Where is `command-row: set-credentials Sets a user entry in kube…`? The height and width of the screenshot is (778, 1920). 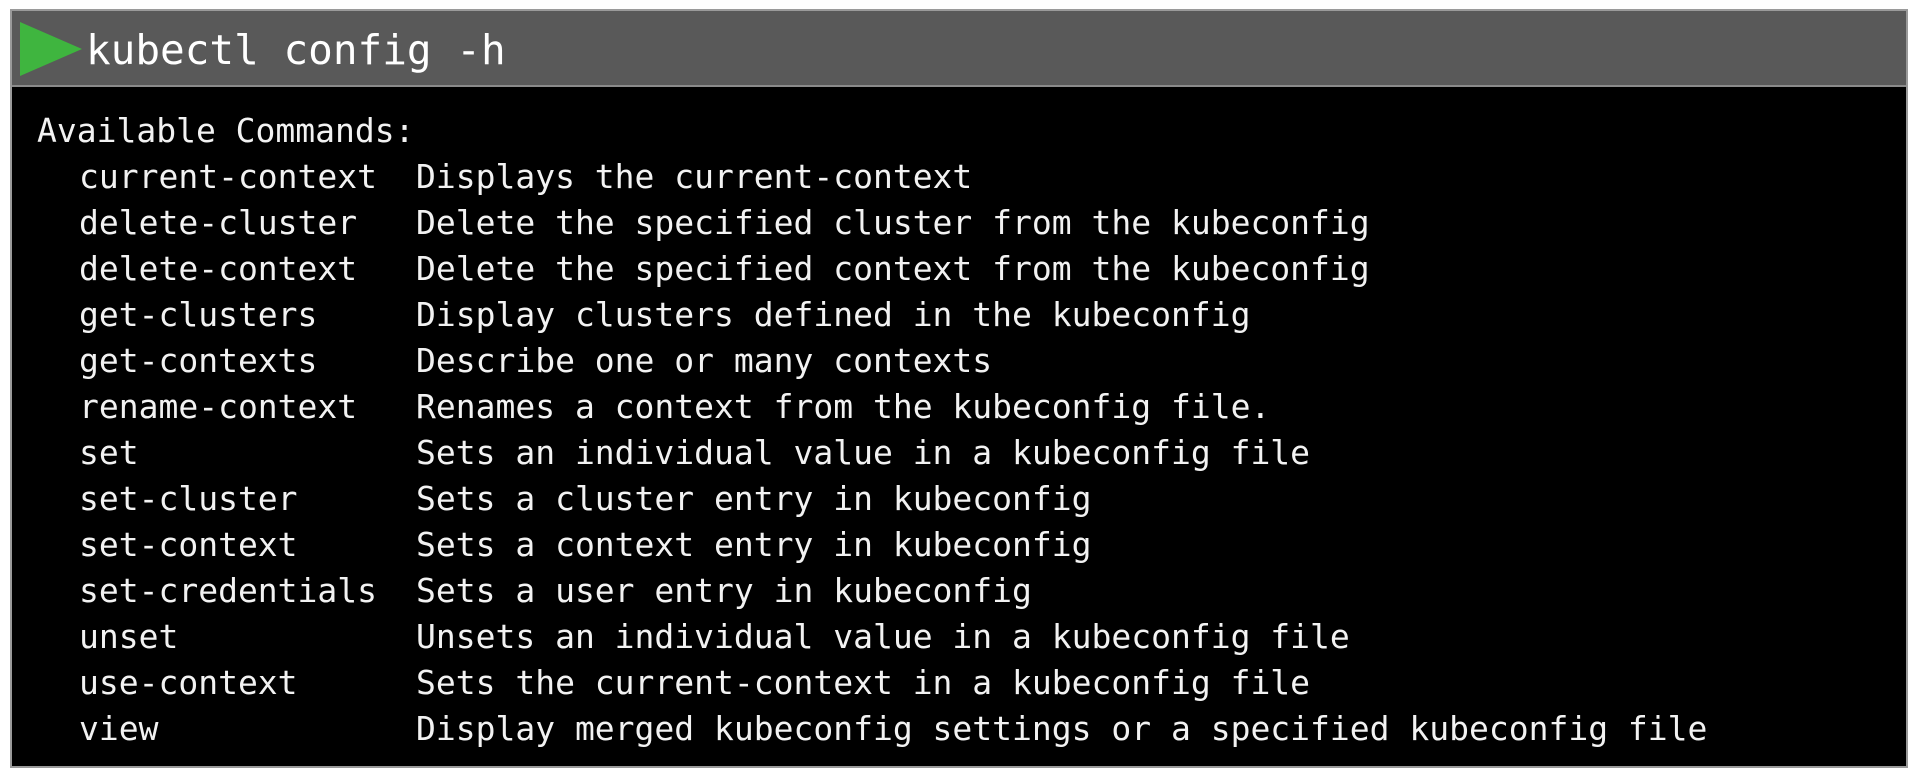
command-row: set-credentials Sets a user entry in kube… is located at coordinates (872, 591).